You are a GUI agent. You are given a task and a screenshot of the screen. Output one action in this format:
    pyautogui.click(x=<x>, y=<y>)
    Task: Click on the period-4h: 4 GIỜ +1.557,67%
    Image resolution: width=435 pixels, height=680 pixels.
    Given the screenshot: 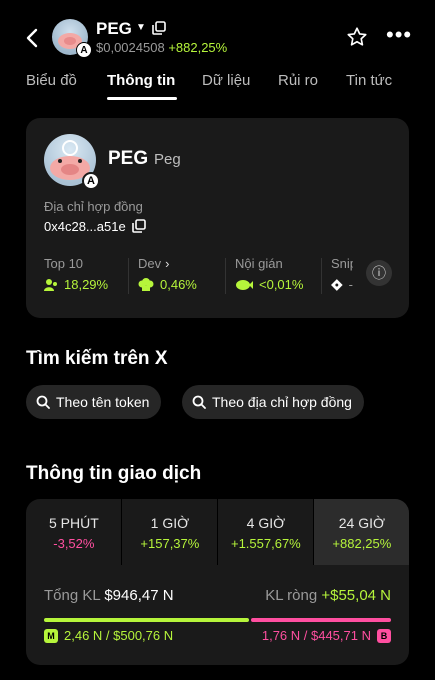 What is the action you would take?
    pyautogui.click(x=266, y=532)
    